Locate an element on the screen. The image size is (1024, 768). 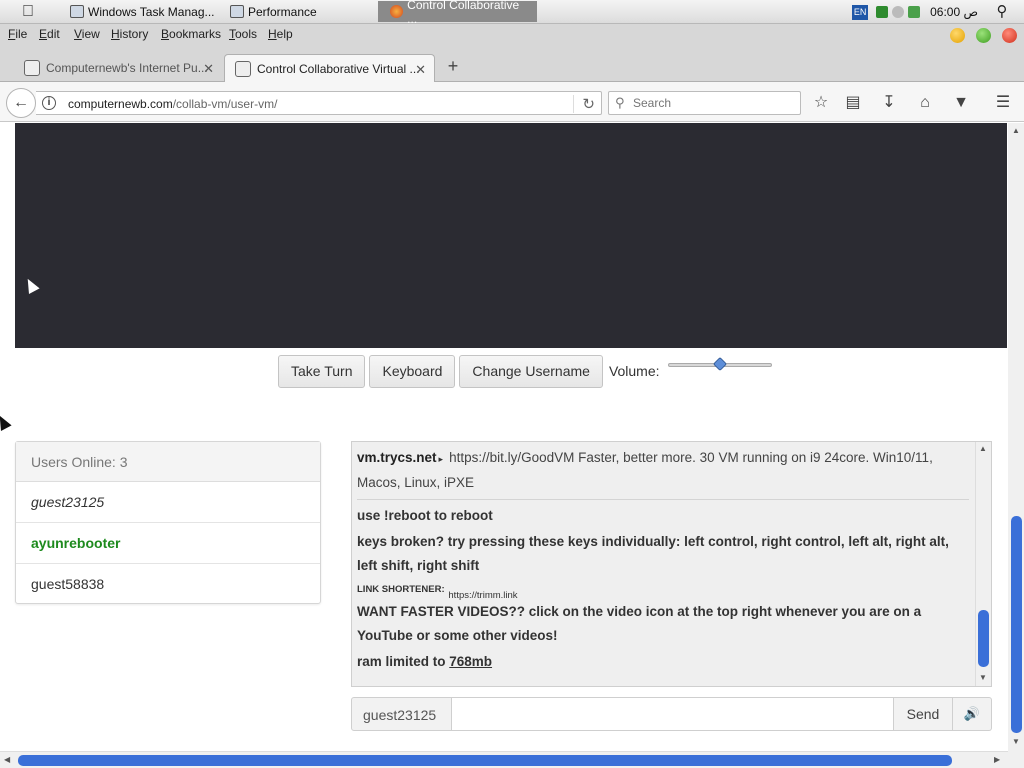
change-username-button: Change Username is located at coordinates (531, 371).